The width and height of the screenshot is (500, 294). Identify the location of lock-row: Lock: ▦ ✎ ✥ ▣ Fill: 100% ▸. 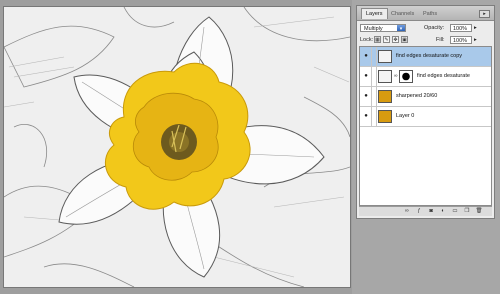
(426, 40).